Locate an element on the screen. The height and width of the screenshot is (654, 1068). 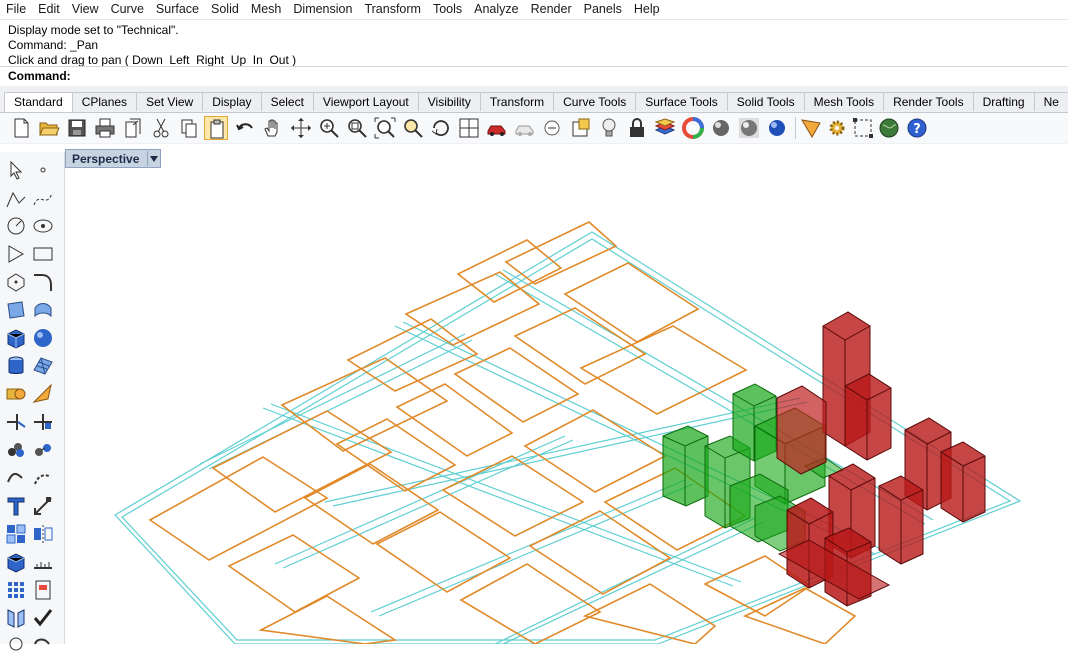
split-icon is located at coordinates (43, 422).